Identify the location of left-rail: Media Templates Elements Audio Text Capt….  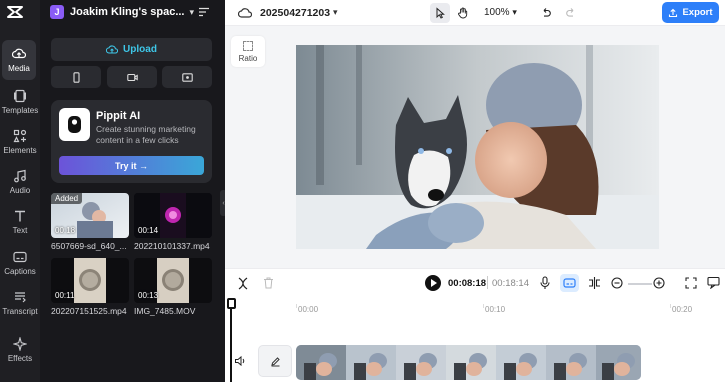
(20, 191).